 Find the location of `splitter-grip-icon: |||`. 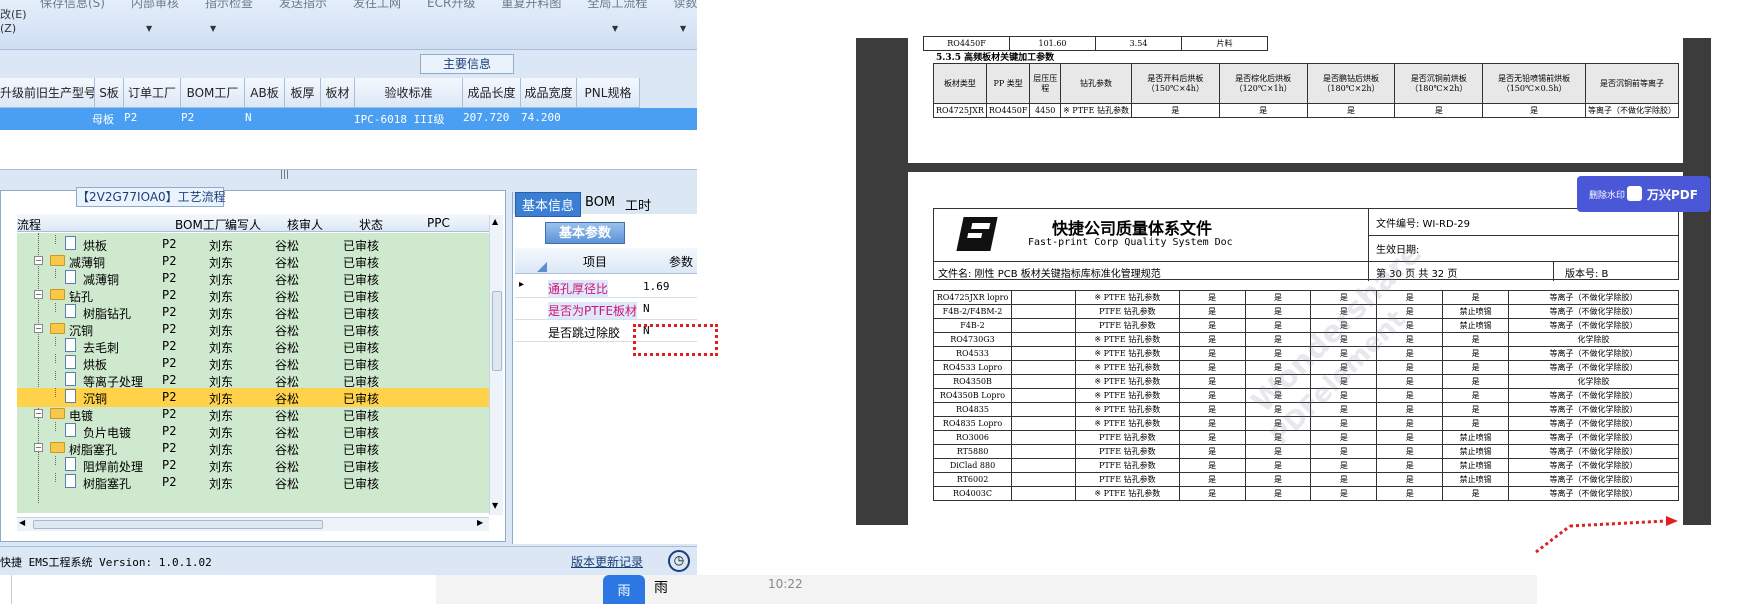

splitter-grip-icon: ||| is located at coordinates (284, 175).